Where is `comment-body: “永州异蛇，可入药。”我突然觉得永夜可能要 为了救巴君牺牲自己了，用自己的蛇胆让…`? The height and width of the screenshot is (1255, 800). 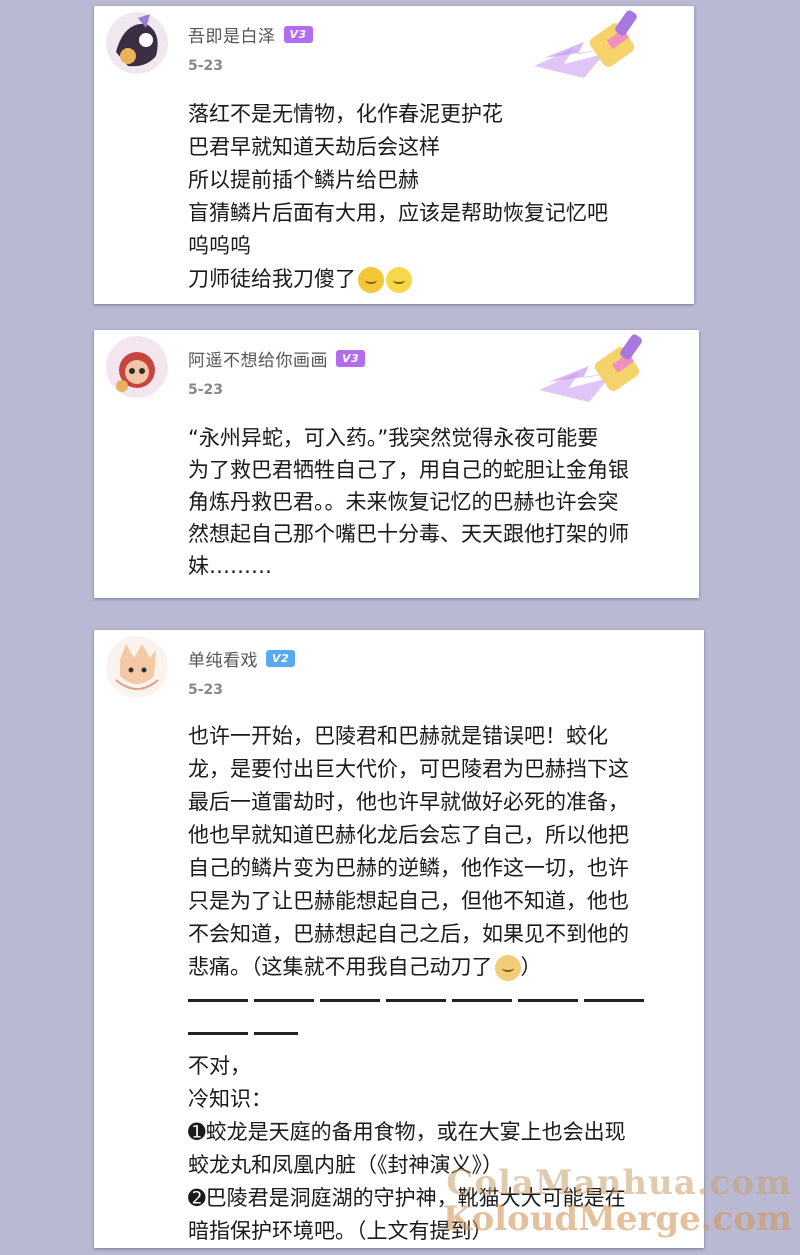
comment-body: “永州异蛇，可入药。”我突然觉得永夜可能要 为了救巴君牺牲自己了，用自己的蛇胆让… is located at coordinates (408, 502).